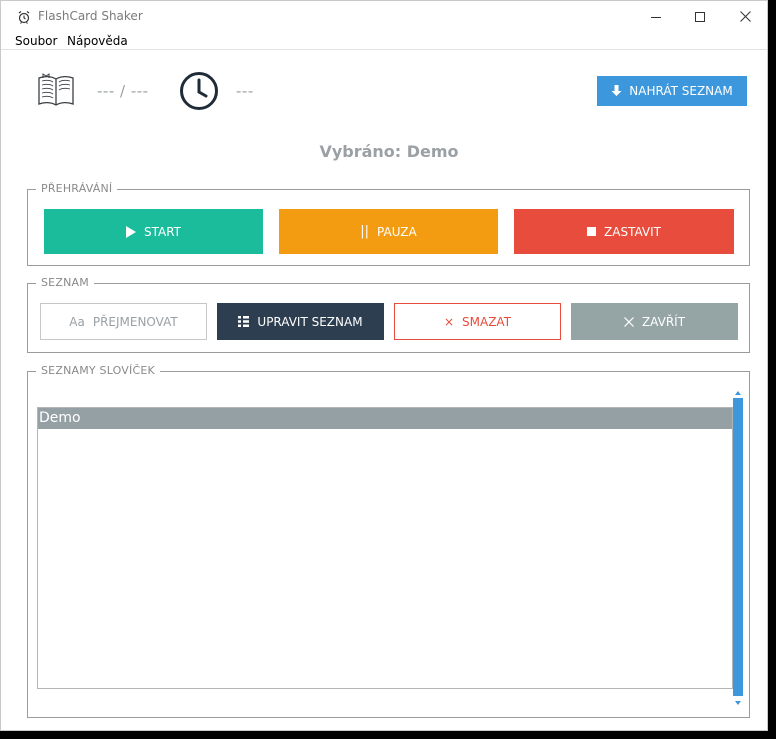 This screenshot has width=776, height=739. Describe the element at coordinates (629, 321) in the screenshot. I see `close-x-icon` at that location.